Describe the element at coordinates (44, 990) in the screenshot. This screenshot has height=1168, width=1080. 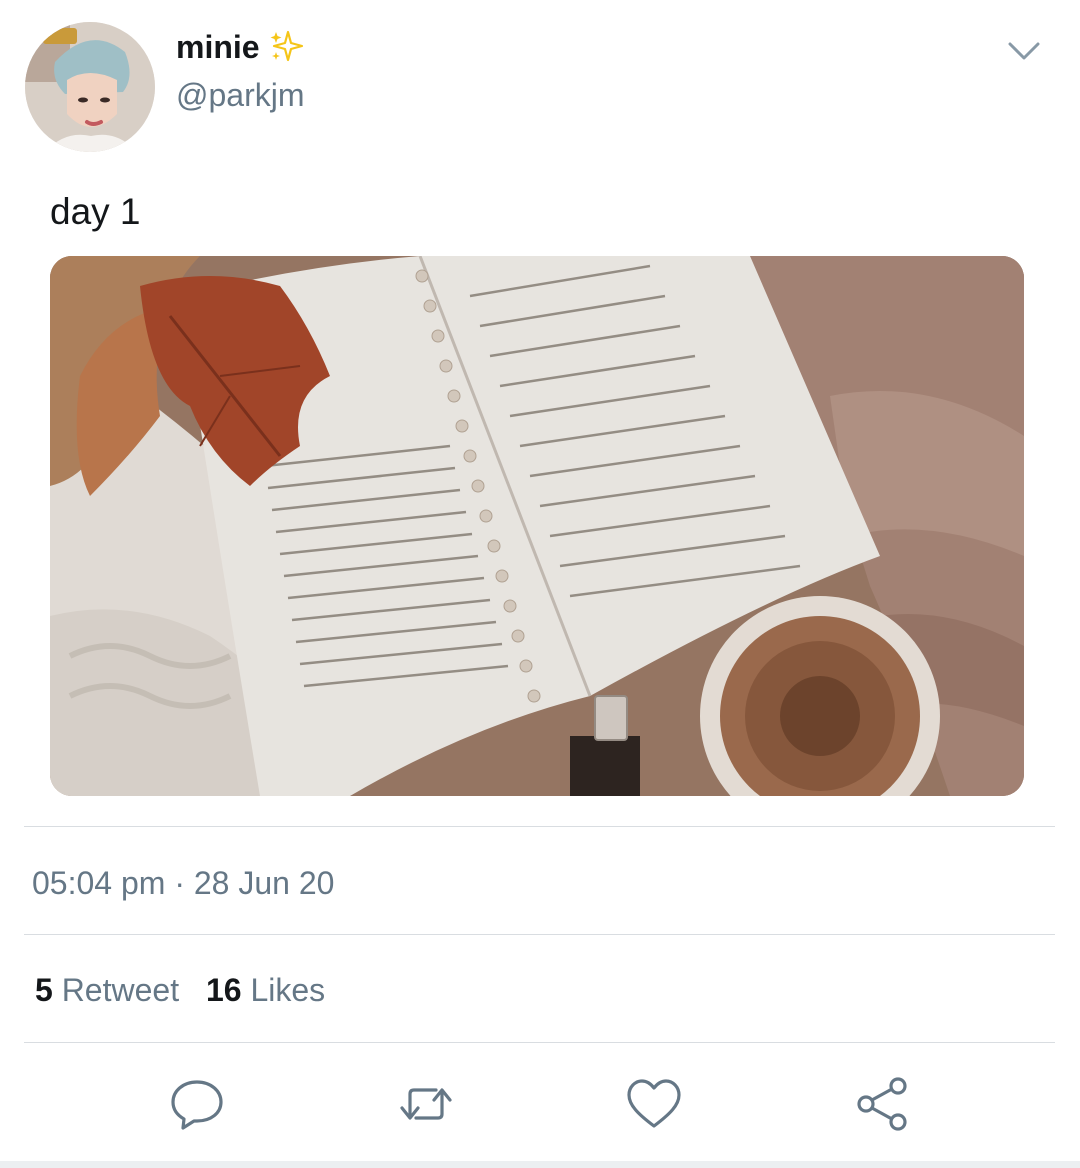
I see `retweet-count: 5` at that location.